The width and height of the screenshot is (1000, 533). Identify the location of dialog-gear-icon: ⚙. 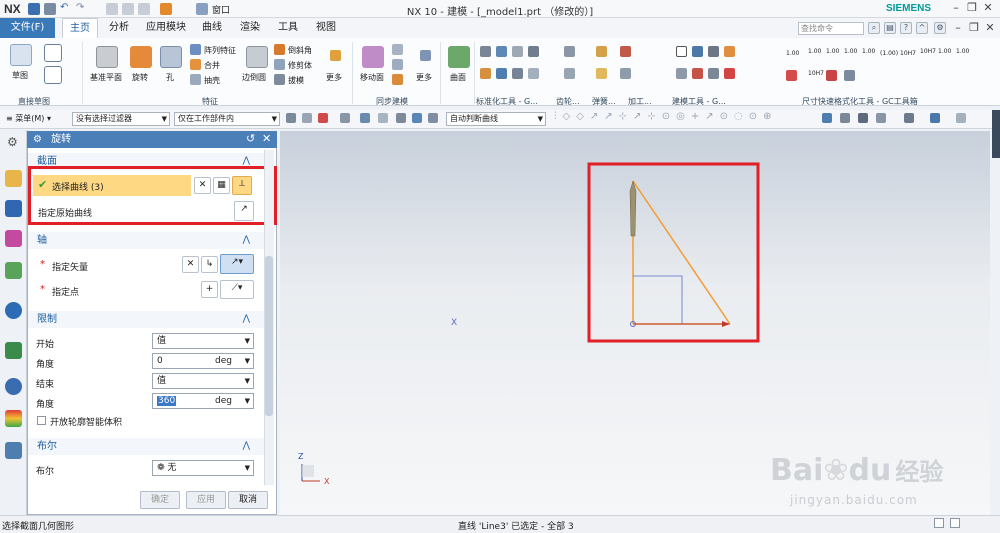
(37, 139).